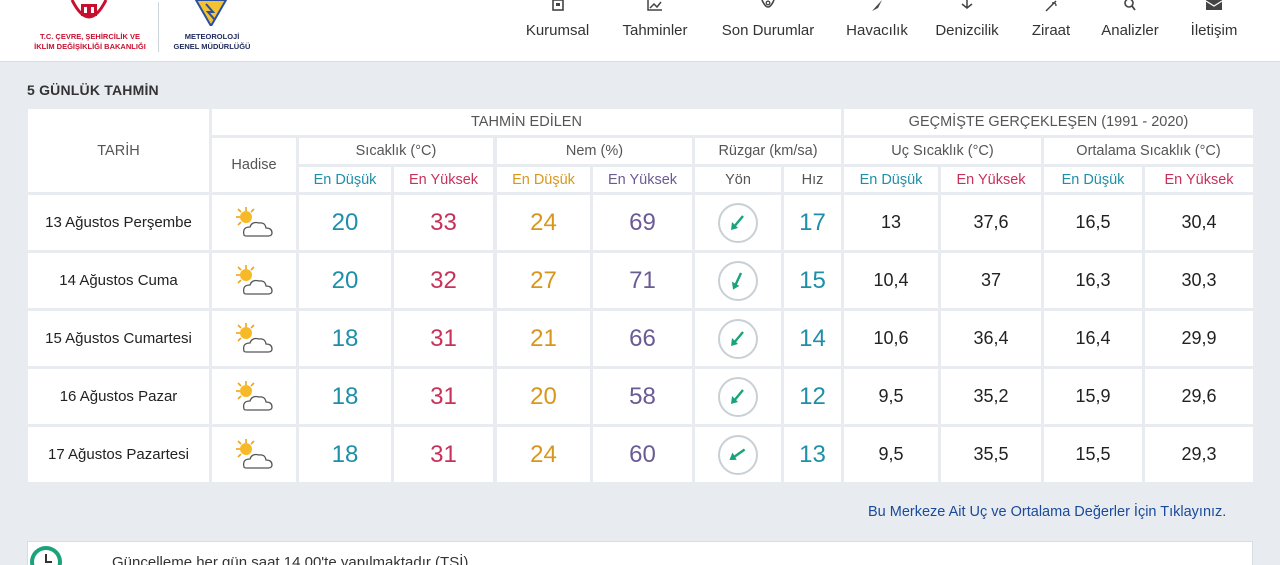 This screenshot has height=565, width=1280. Describe the element at coordinates (90, 46) in the screenshot. I see `ministry-name-line2: İKLİM DEĞİŞİKLİĞİ BAKANLIĞI` at that location.